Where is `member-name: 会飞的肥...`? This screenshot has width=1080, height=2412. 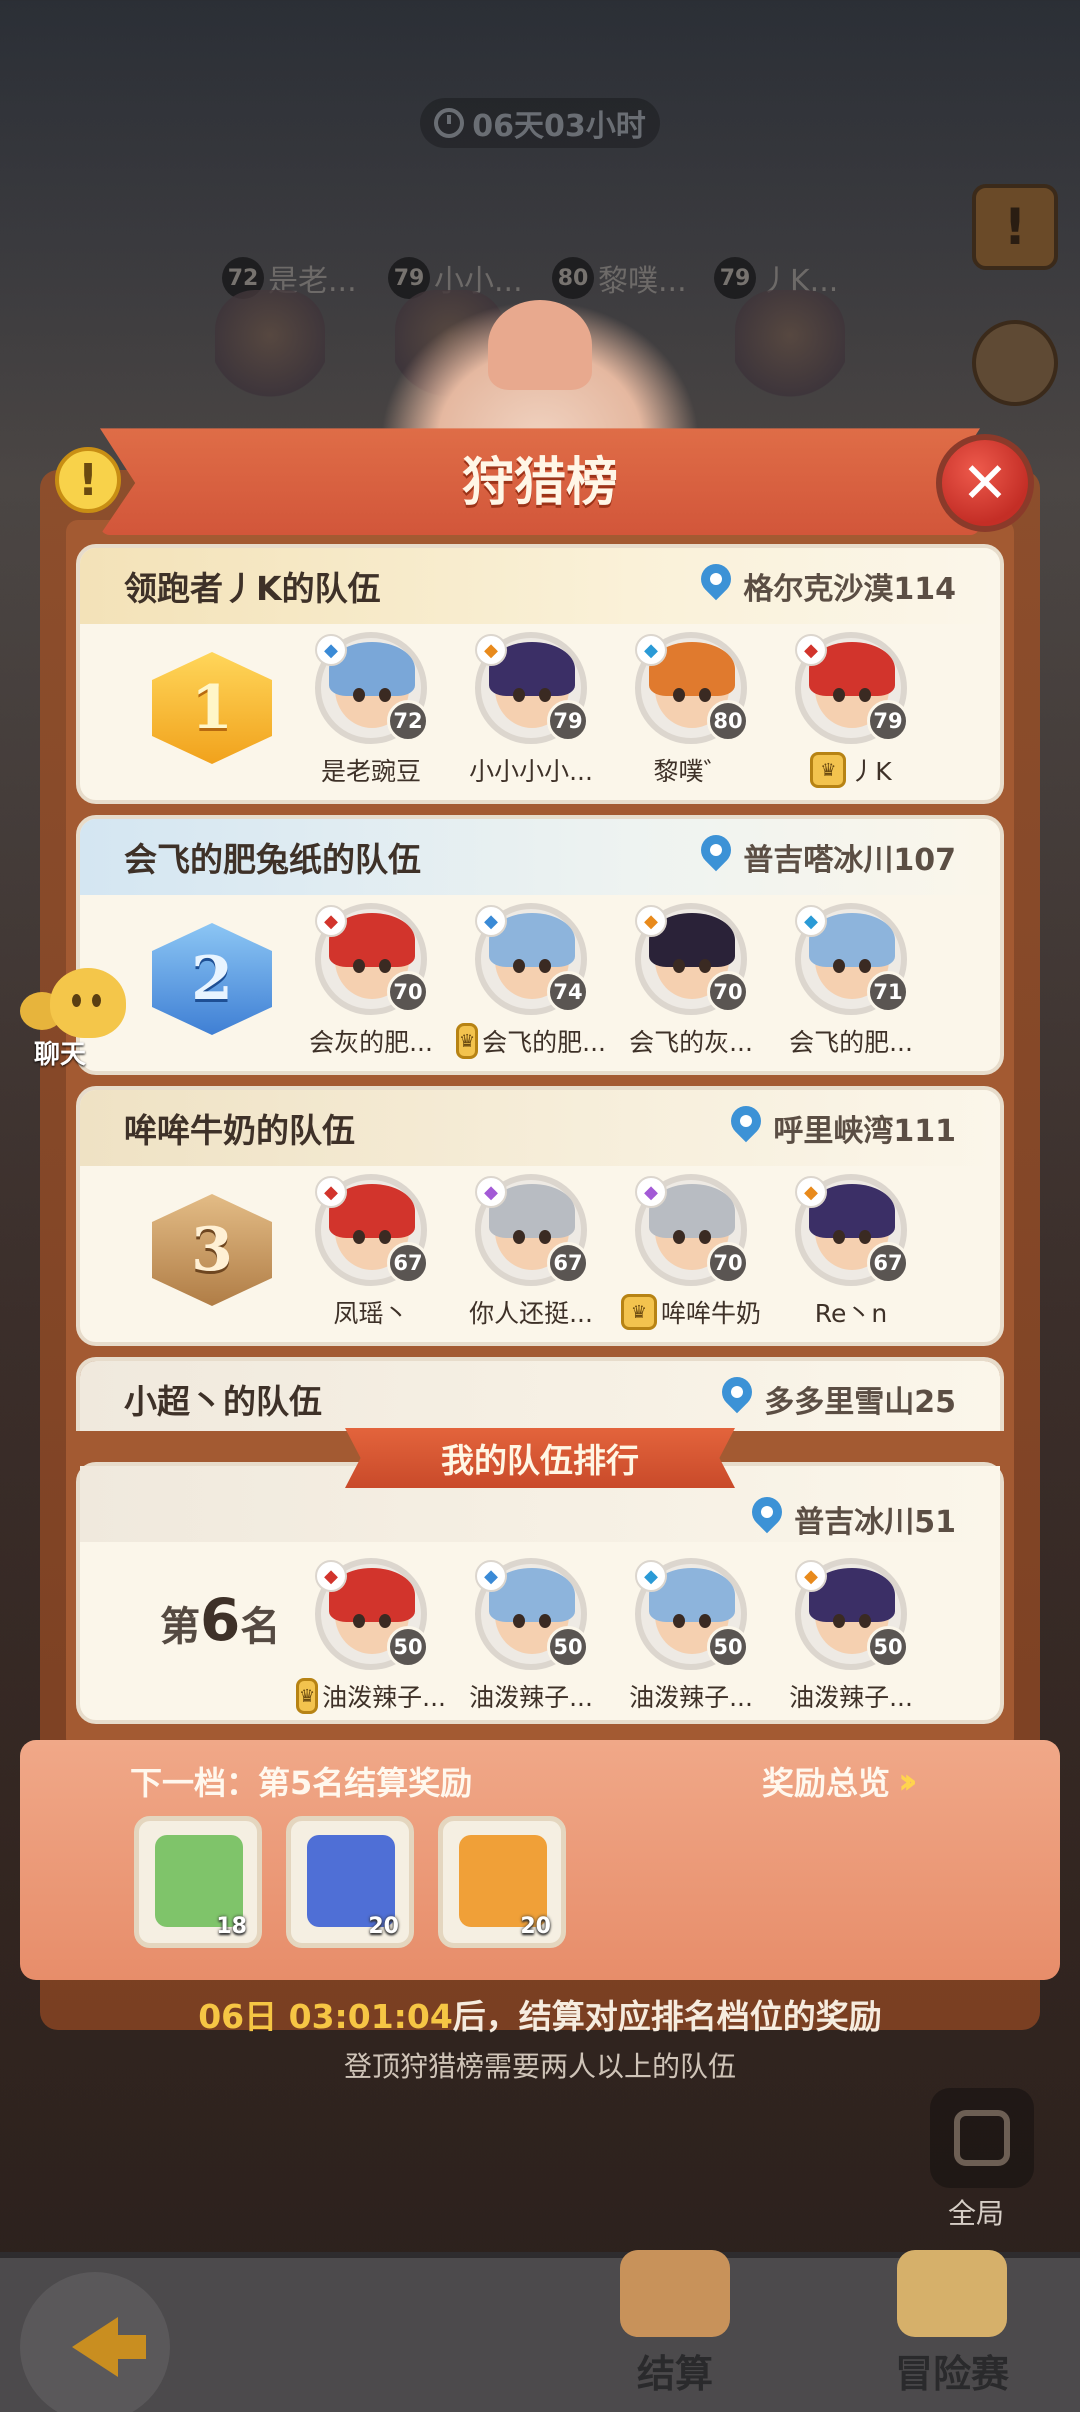
member-name: 会飞的肥... is located at coordinates (544, 1042).